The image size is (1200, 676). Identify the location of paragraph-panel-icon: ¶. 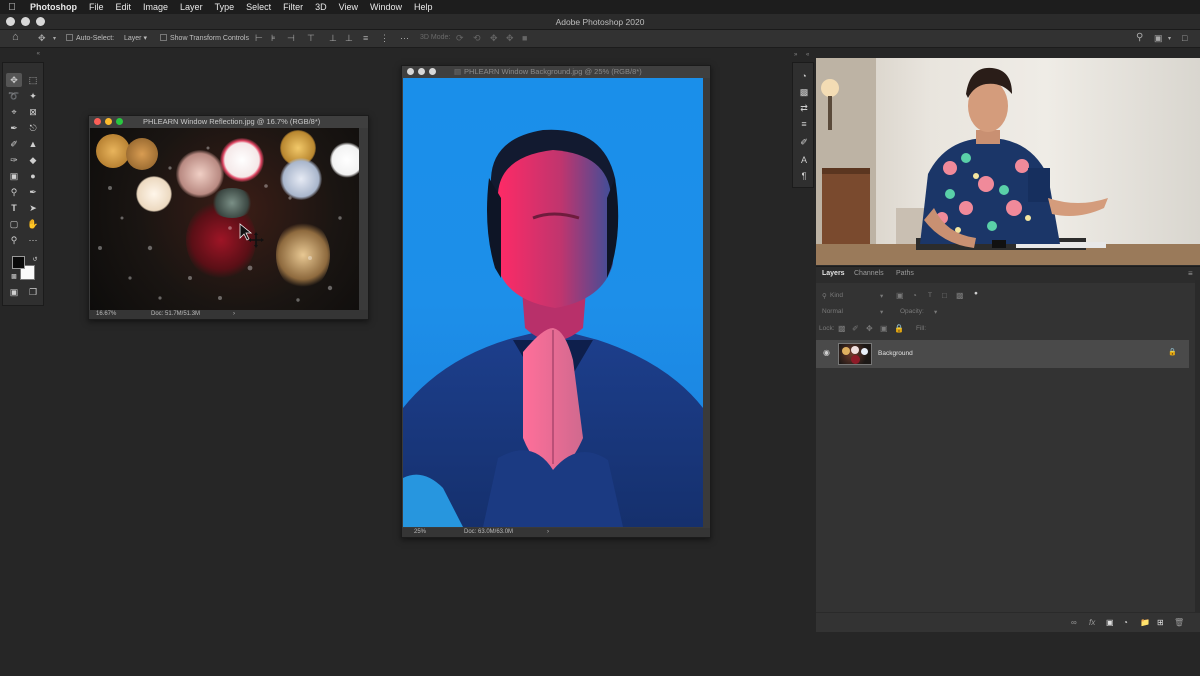
(804, 176).